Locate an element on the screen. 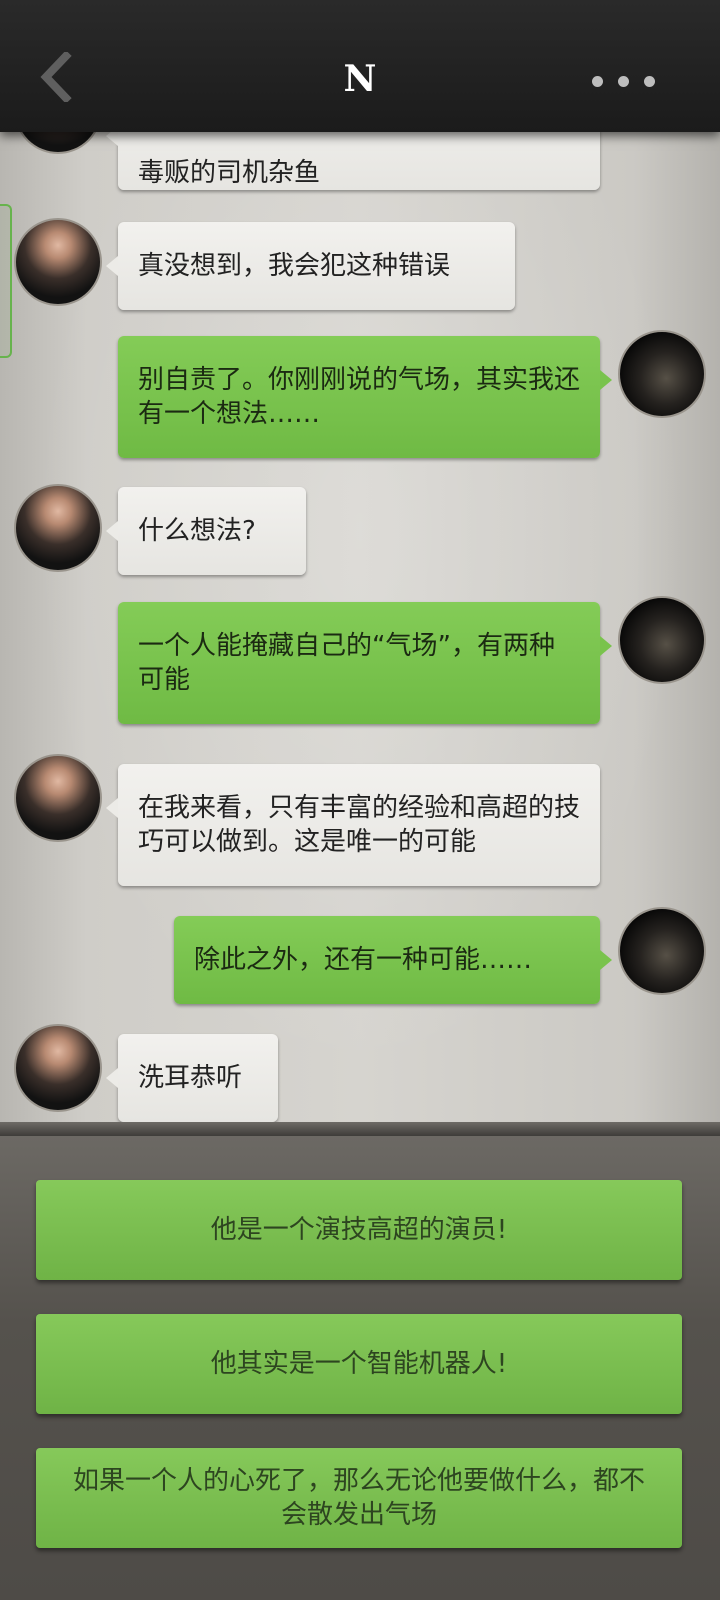 The image size is (720, 1600). message-text: 真没想到，我会犯这种错误 is located at coordinates (294, 266).